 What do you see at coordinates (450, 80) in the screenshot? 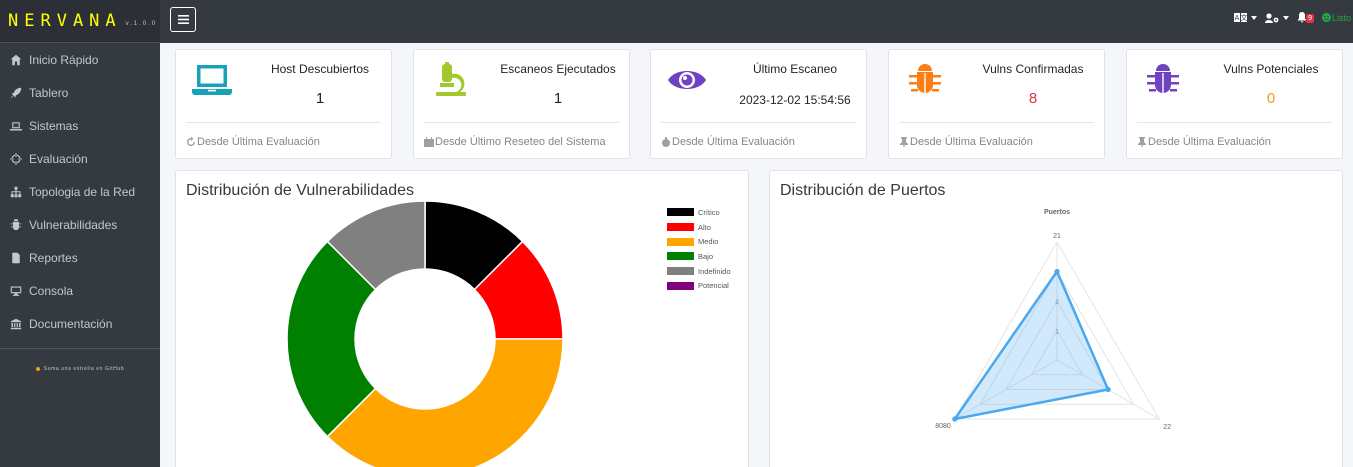
I see `microscope-icon` at bounding box center [450, 80].